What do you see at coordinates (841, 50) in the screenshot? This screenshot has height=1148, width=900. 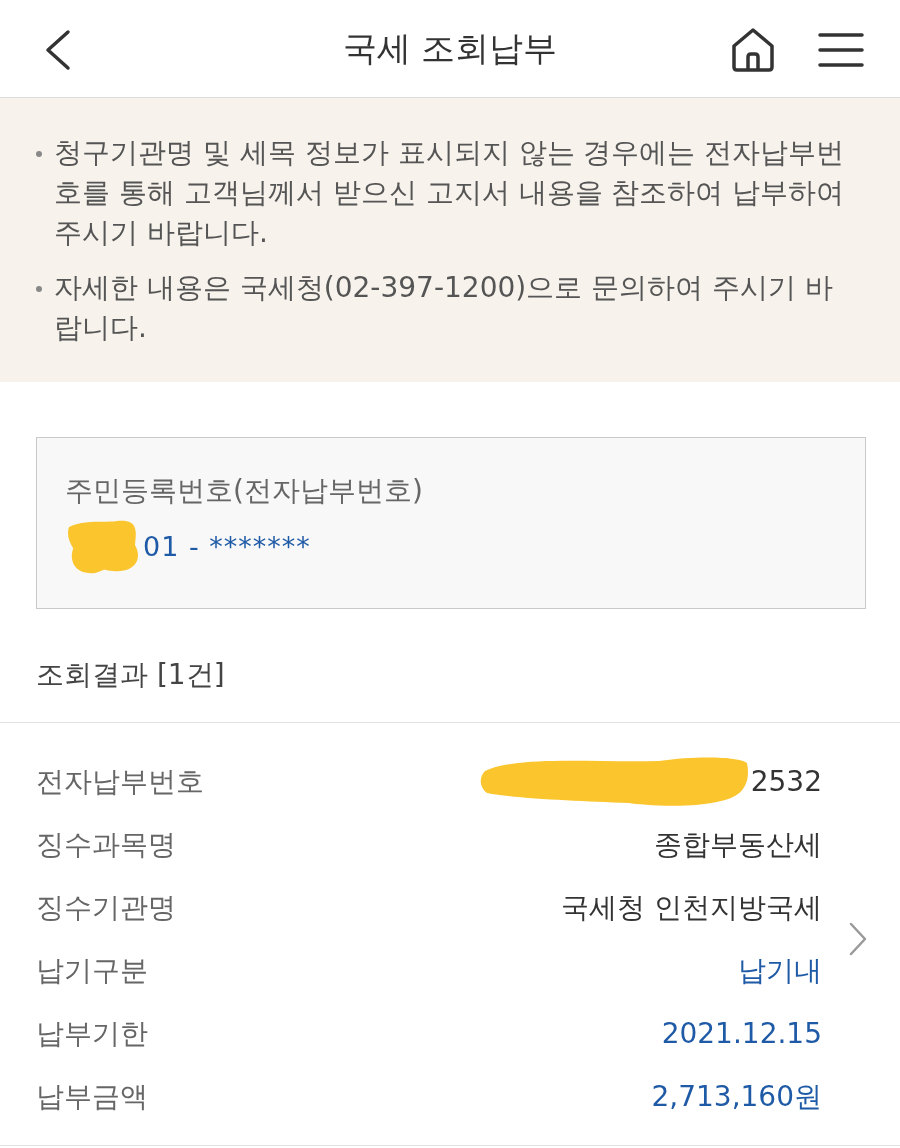 I see `menu-button` at bounding box center [841, 50].